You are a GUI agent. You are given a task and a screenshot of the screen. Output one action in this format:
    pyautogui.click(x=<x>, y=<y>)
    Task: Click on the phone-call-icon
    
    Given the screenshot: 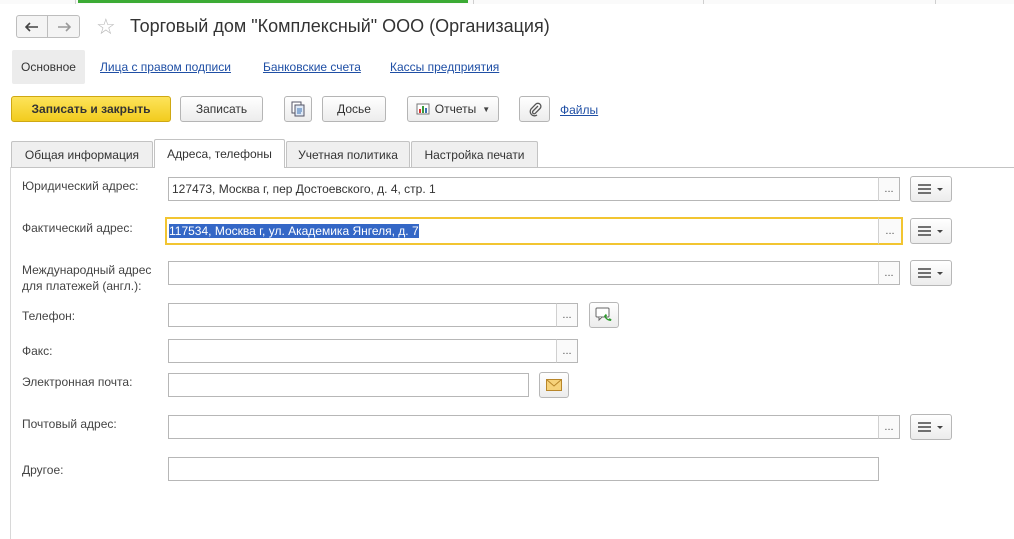 What is the action you would take?
    pyautogui.click(x=603, y=314)
    